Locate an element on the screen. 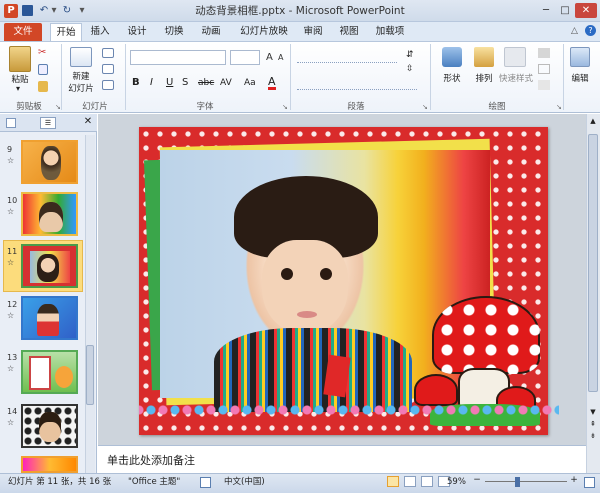 The height and width of the screenshot is (493, 600). group-slides: 幻灯片 is located at coordinates (95, 107).